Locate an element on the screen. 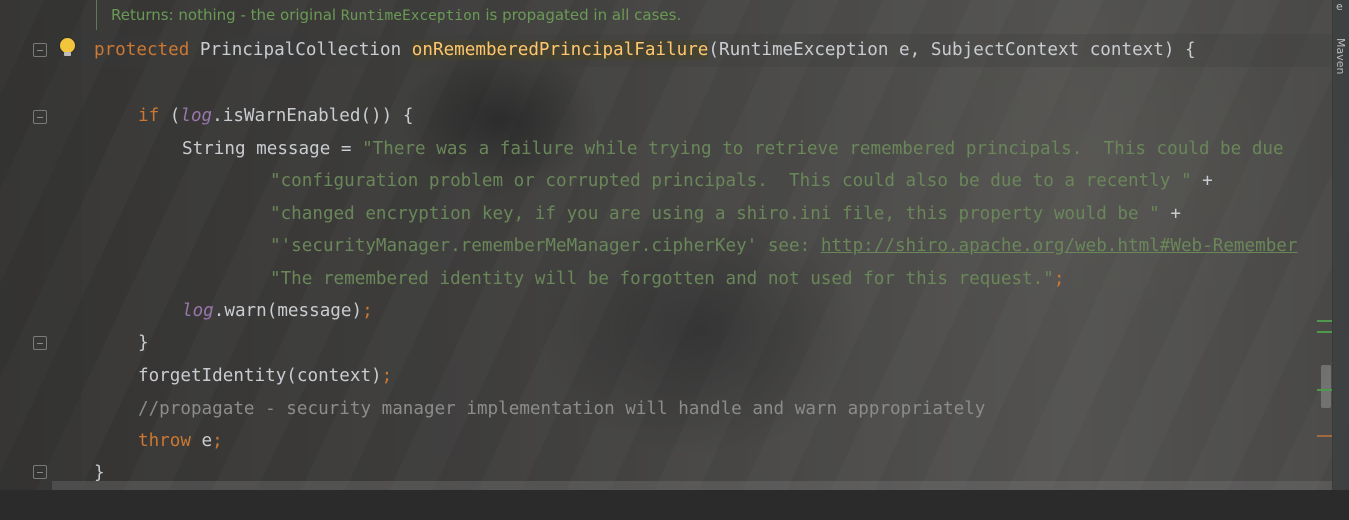 The width and height of the screenshot is (1349, 520). horizontal-scrollbar is located at coordinates (692, 485).